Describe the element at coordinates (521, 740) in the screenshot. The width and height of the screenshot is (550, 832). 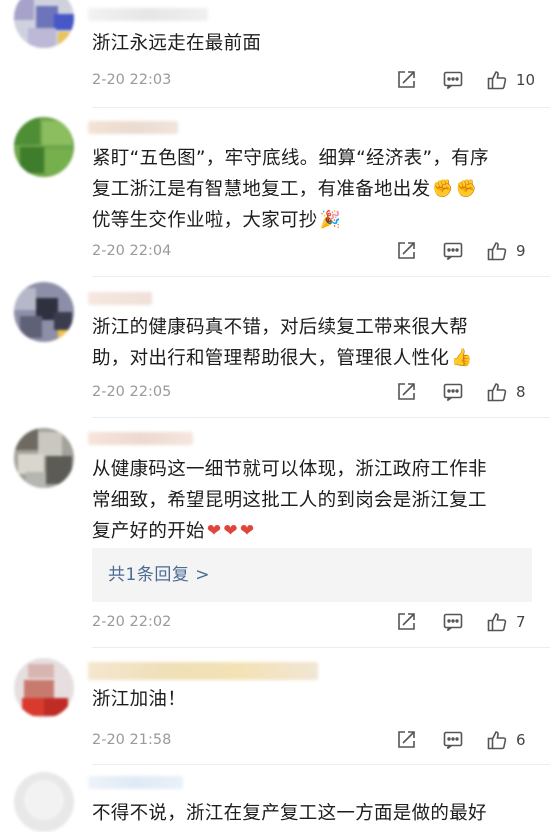
I see `like-count: 6` at that location.